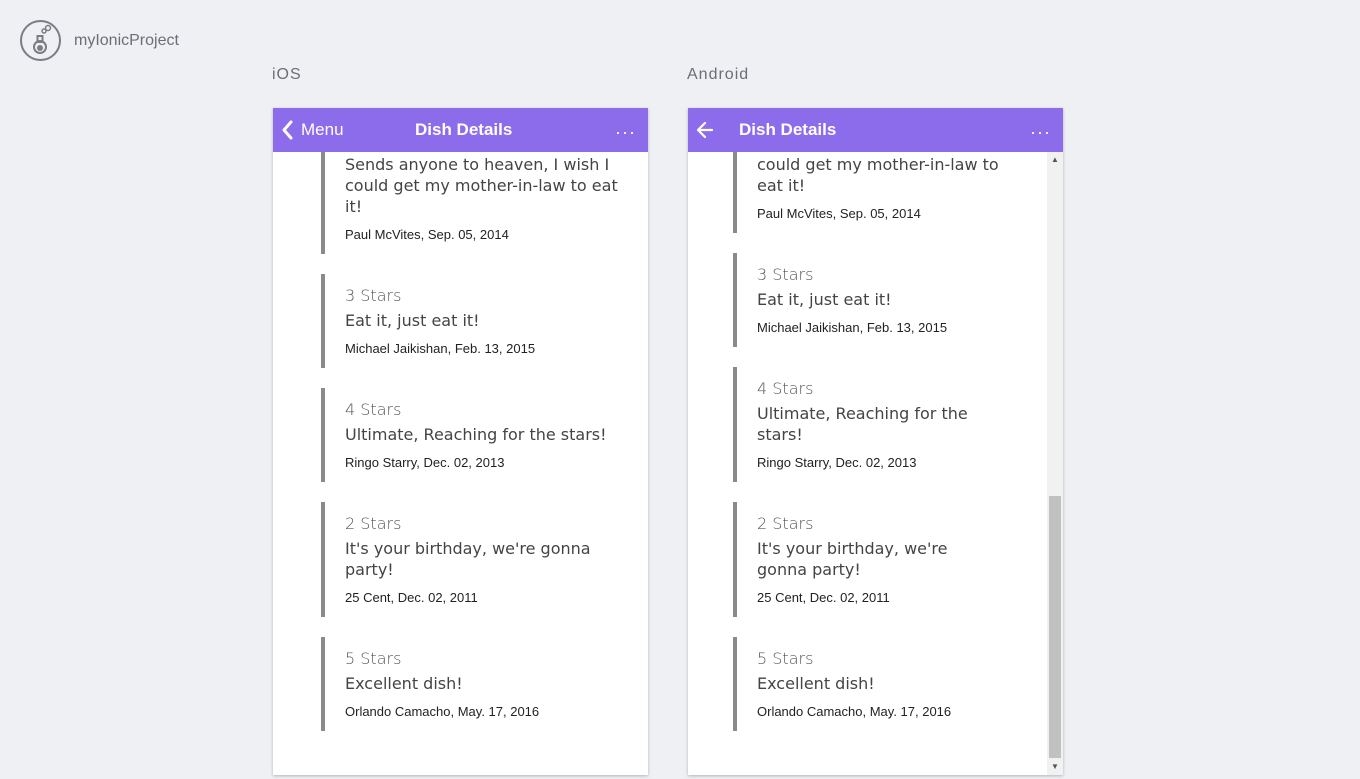  What do you see at coordinates (878, 175) in the screenshot?
I see `comment-text: could get my mother-in-law to eat it!` at bounding box center [878, 175].